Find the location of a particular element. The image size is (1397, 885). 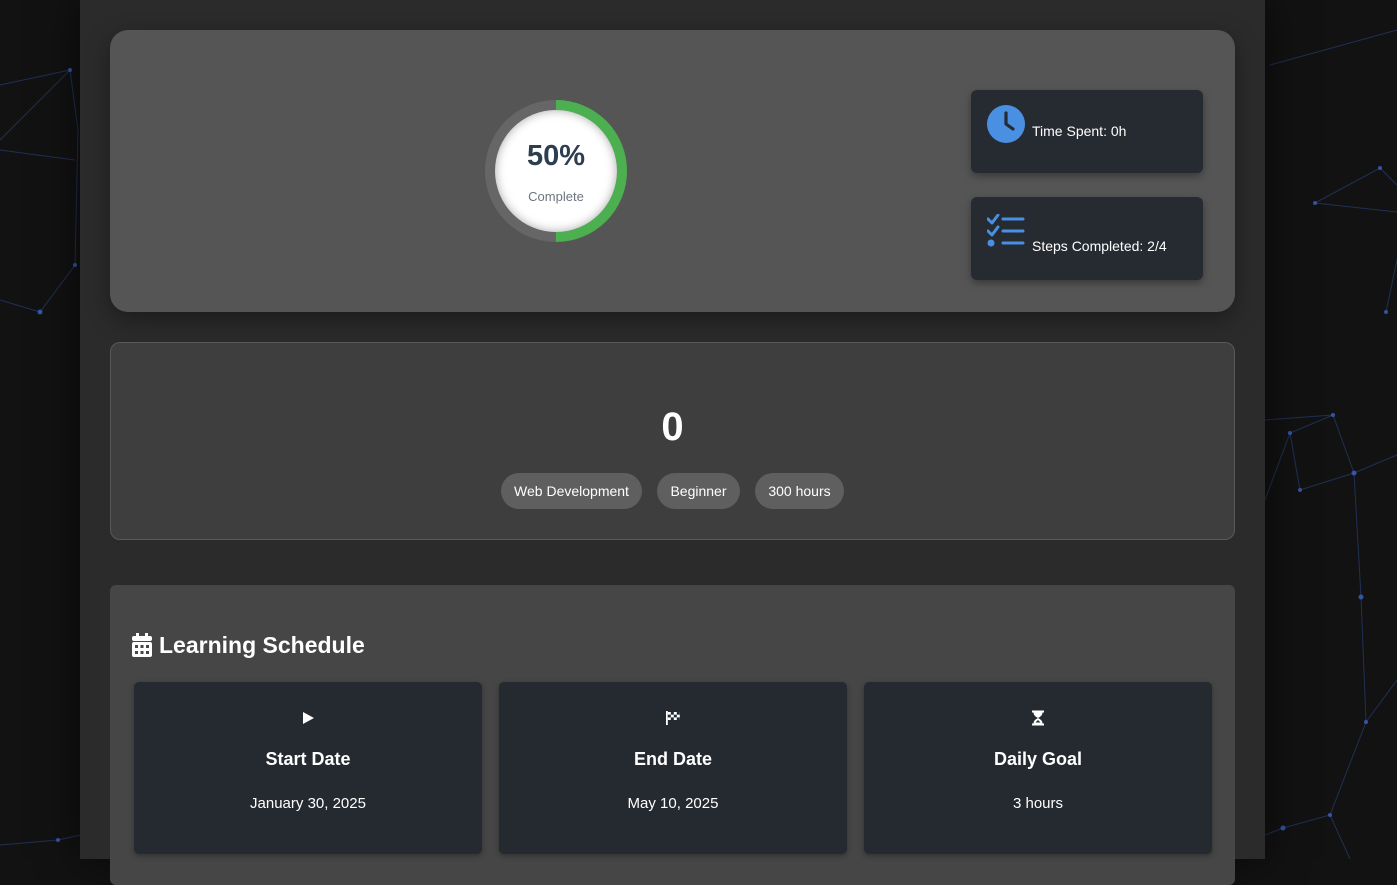

checklist-icon is located at coordinates (1006, 230).